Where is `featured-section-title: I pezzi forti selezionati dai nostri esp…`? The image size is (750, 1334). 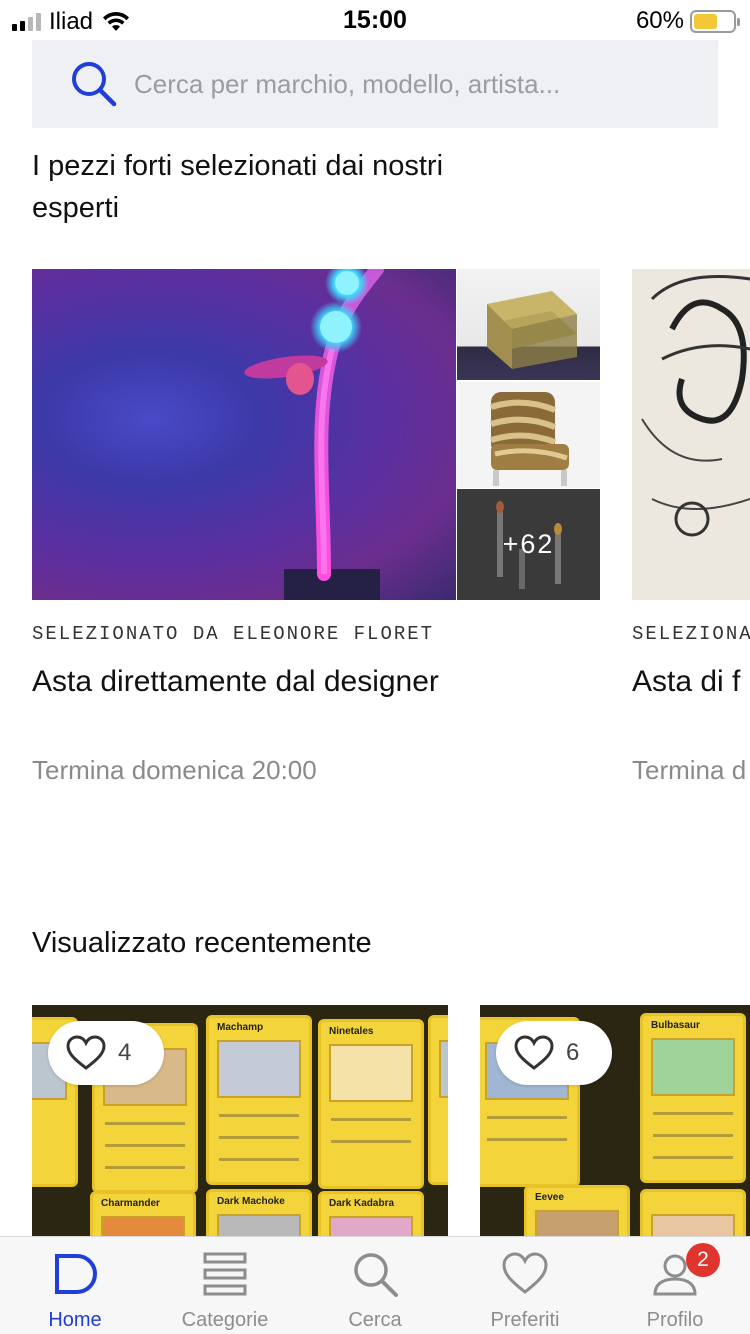 featured-section-title: I pezzi forti selezionati dai nostri esp… is located at coordinates (238, 187).